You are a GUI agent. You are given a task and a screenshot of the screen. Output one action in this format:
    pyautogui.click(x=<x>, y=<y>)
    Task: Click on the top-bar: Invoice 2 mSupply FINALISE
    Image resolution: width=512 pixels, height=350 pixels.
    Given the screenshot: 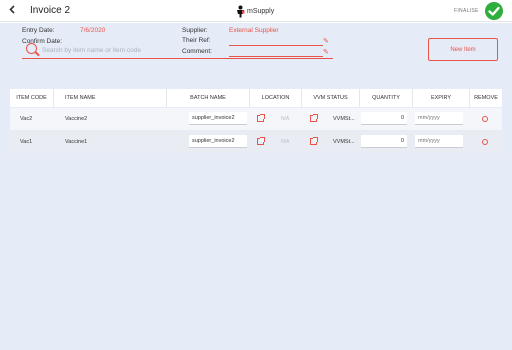 What is the action you would take?
    pyautogui.click(x=256, y=11)
    